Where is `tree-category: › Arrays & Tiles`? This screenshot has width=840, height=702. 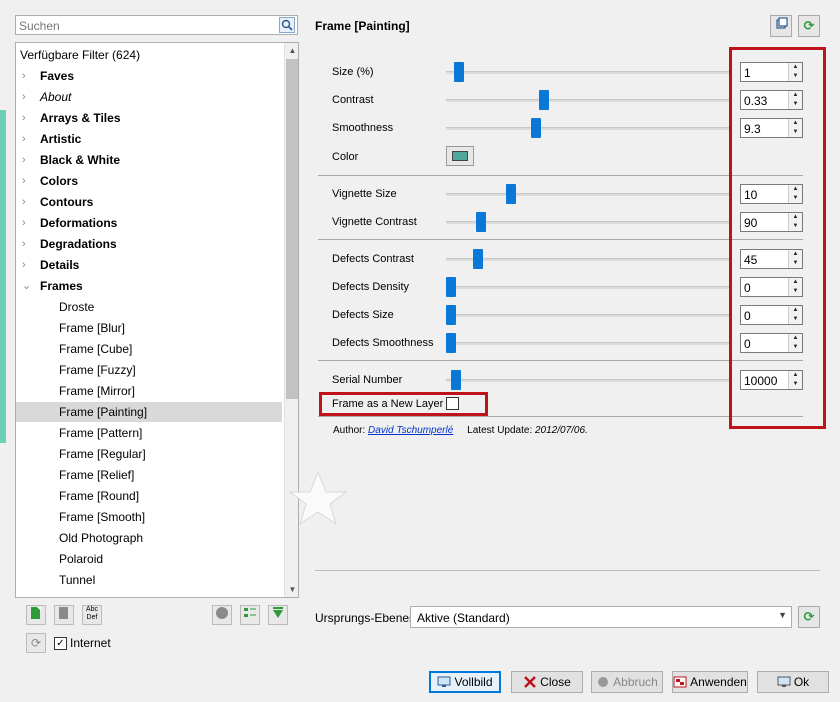
tree-category: › Arrays & Tiles is located at coordinates (149, 118).